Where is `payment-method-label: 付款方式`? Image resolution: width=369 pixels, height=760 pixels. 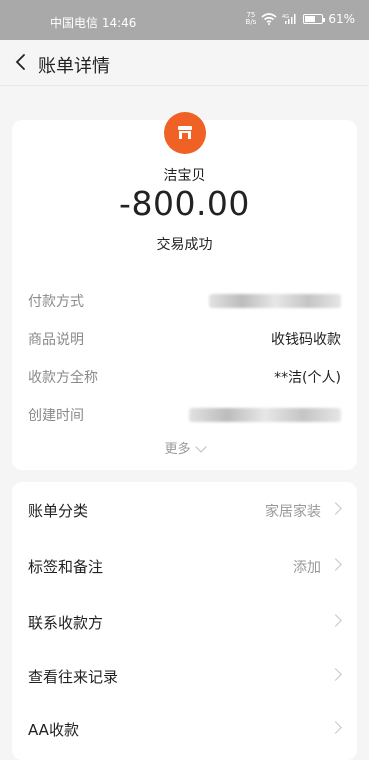
payment-method-label: 付款方式 is located at coordinates (56, 302).